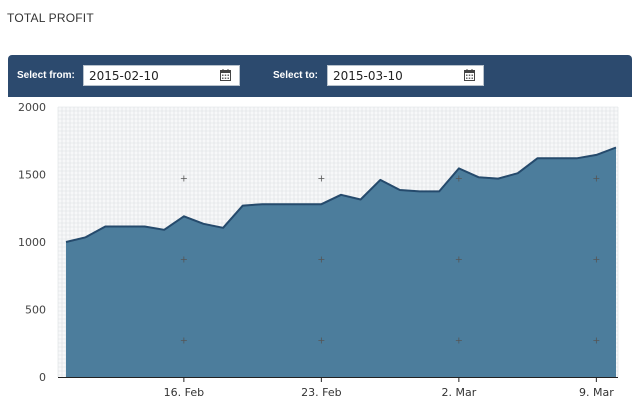  What do you see at coordinates (184, 392) in the screenshot?
I see `x-tick-label: 16. Feb` at bounding box center [184, 392].